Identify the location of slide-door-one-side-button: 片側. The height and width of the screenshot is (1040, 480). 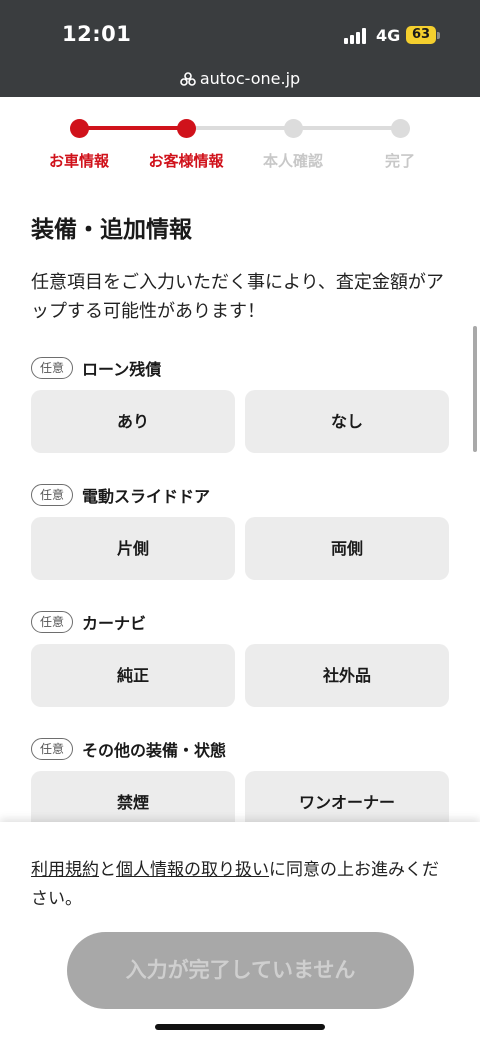
(133, 548).